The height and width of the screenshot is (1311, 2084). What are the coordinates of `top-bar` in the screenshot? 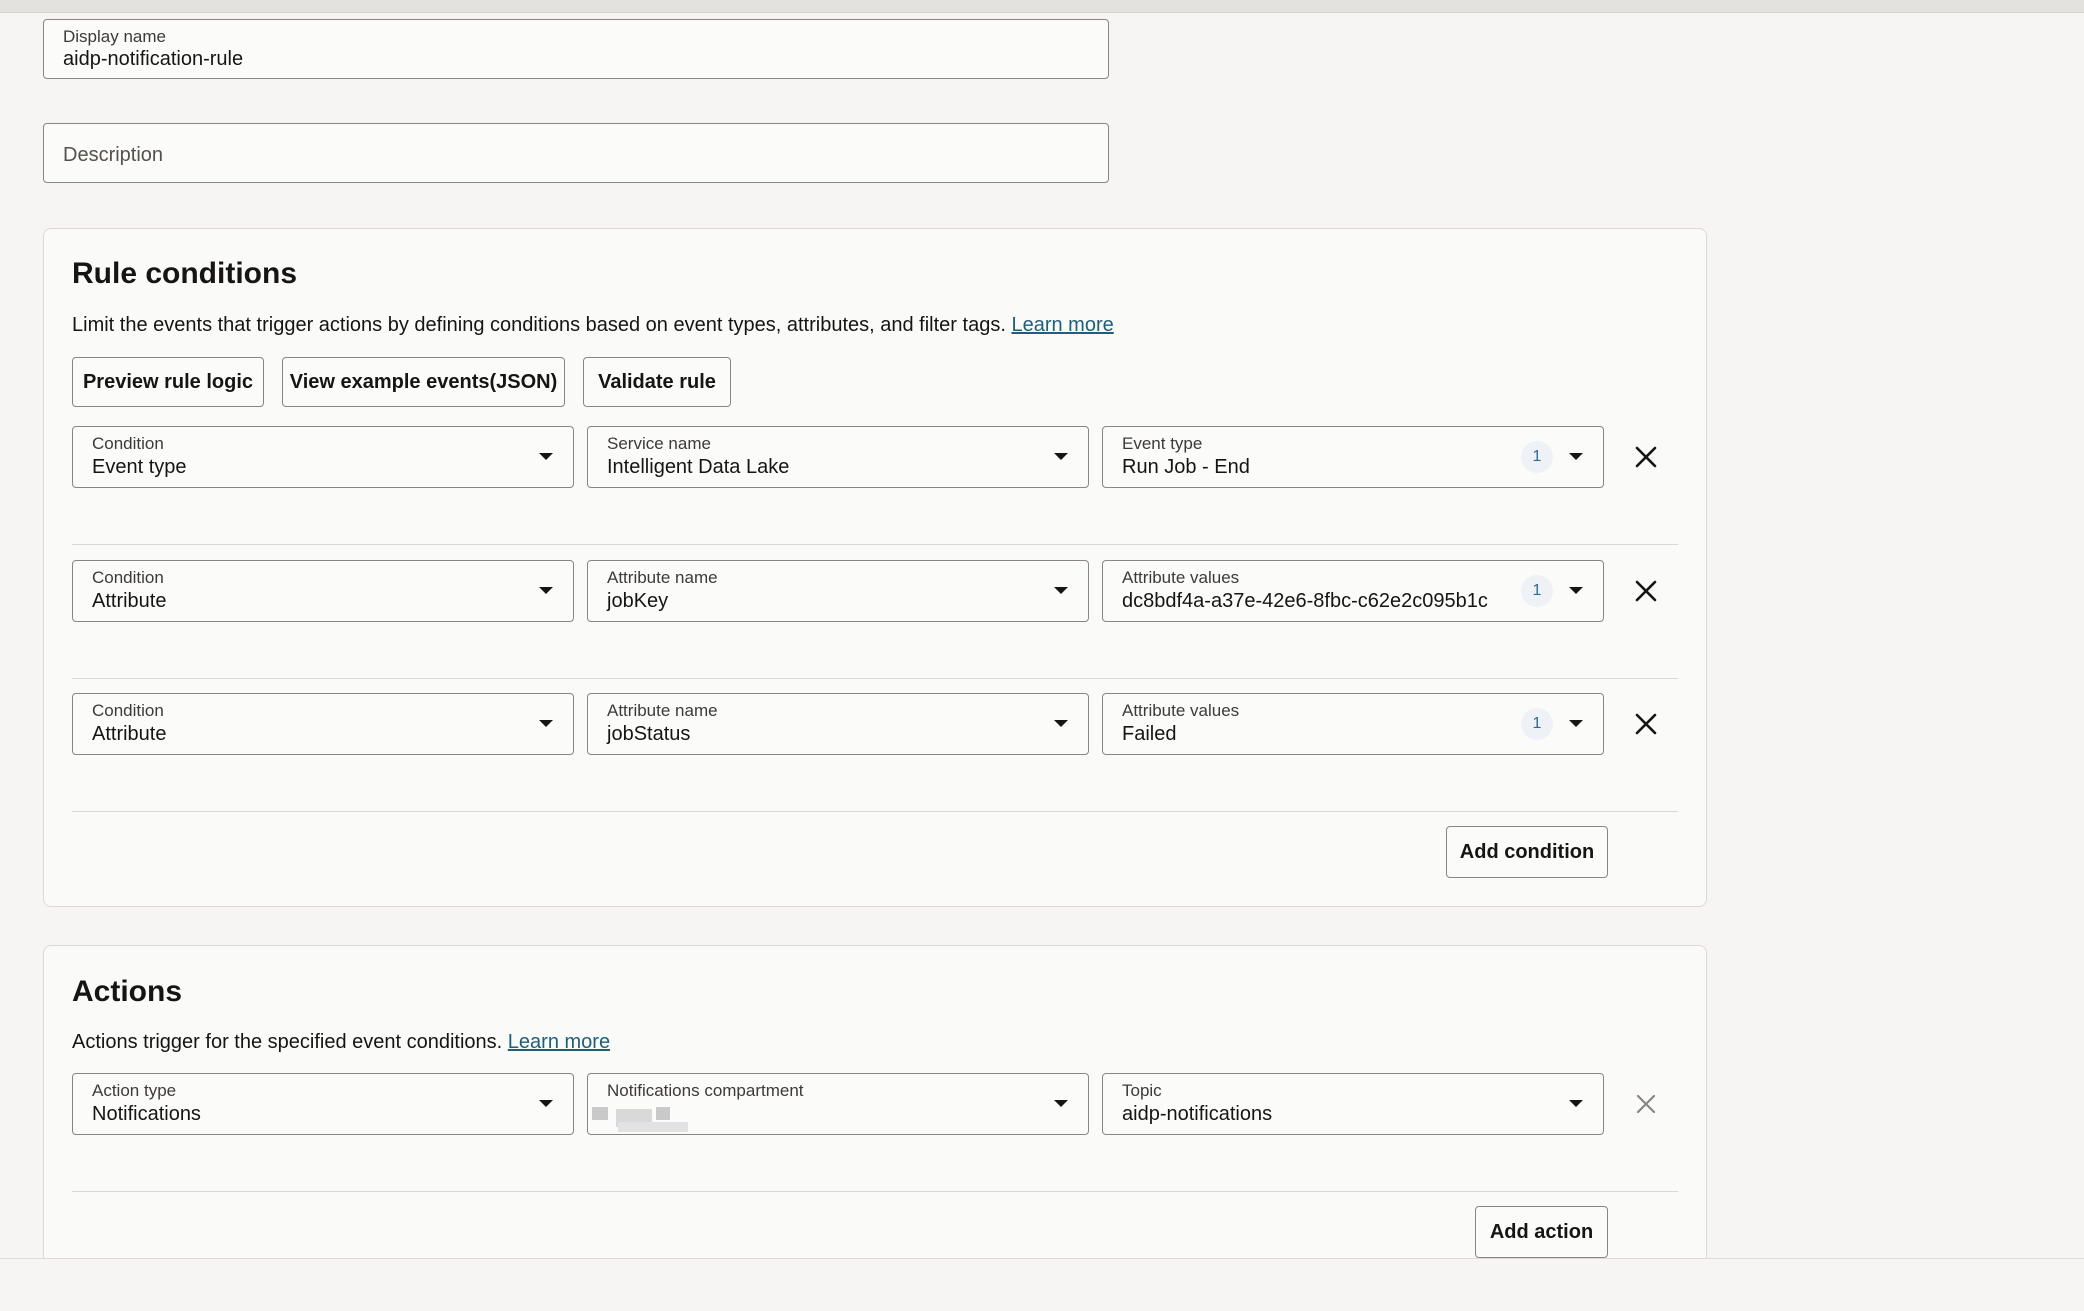 It's located at (1042, 6).